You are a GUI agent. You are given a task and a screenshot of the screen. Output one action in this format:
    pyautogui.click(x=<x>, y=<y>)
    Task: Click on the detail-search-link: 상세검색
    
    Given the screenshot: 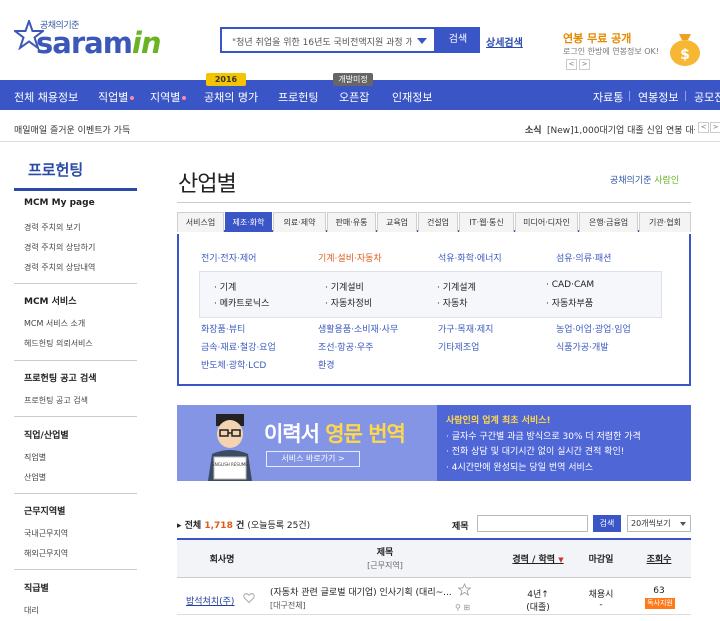 What is the action you would take?
    pyautogui.click(x=504, y=41)
    